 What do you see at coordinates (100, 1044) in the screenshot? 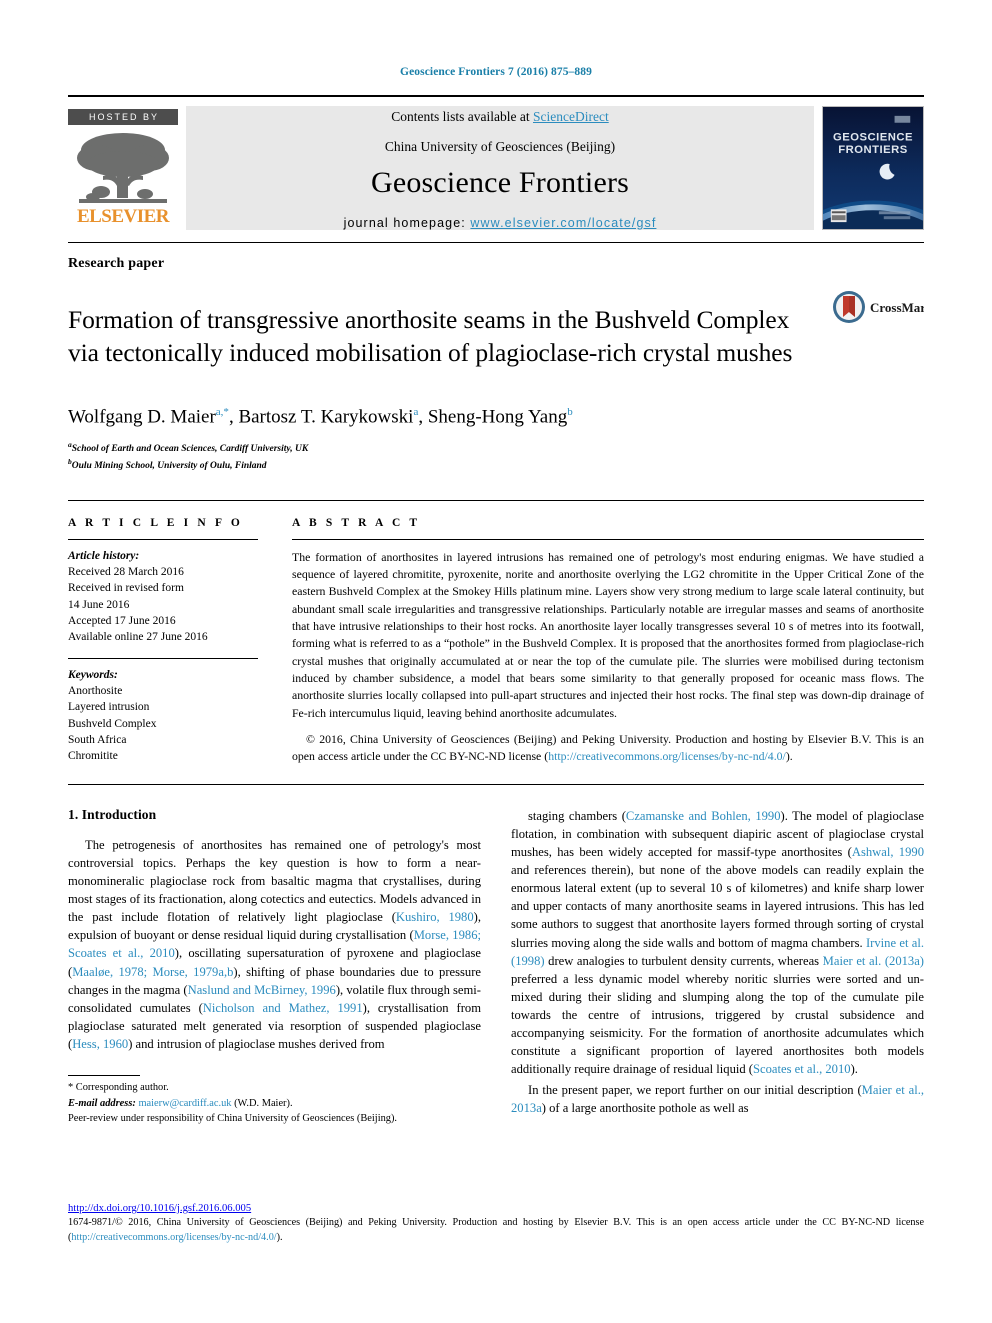
I see `citation-link: Hess, 1960` at bounding box center [100, 1044].